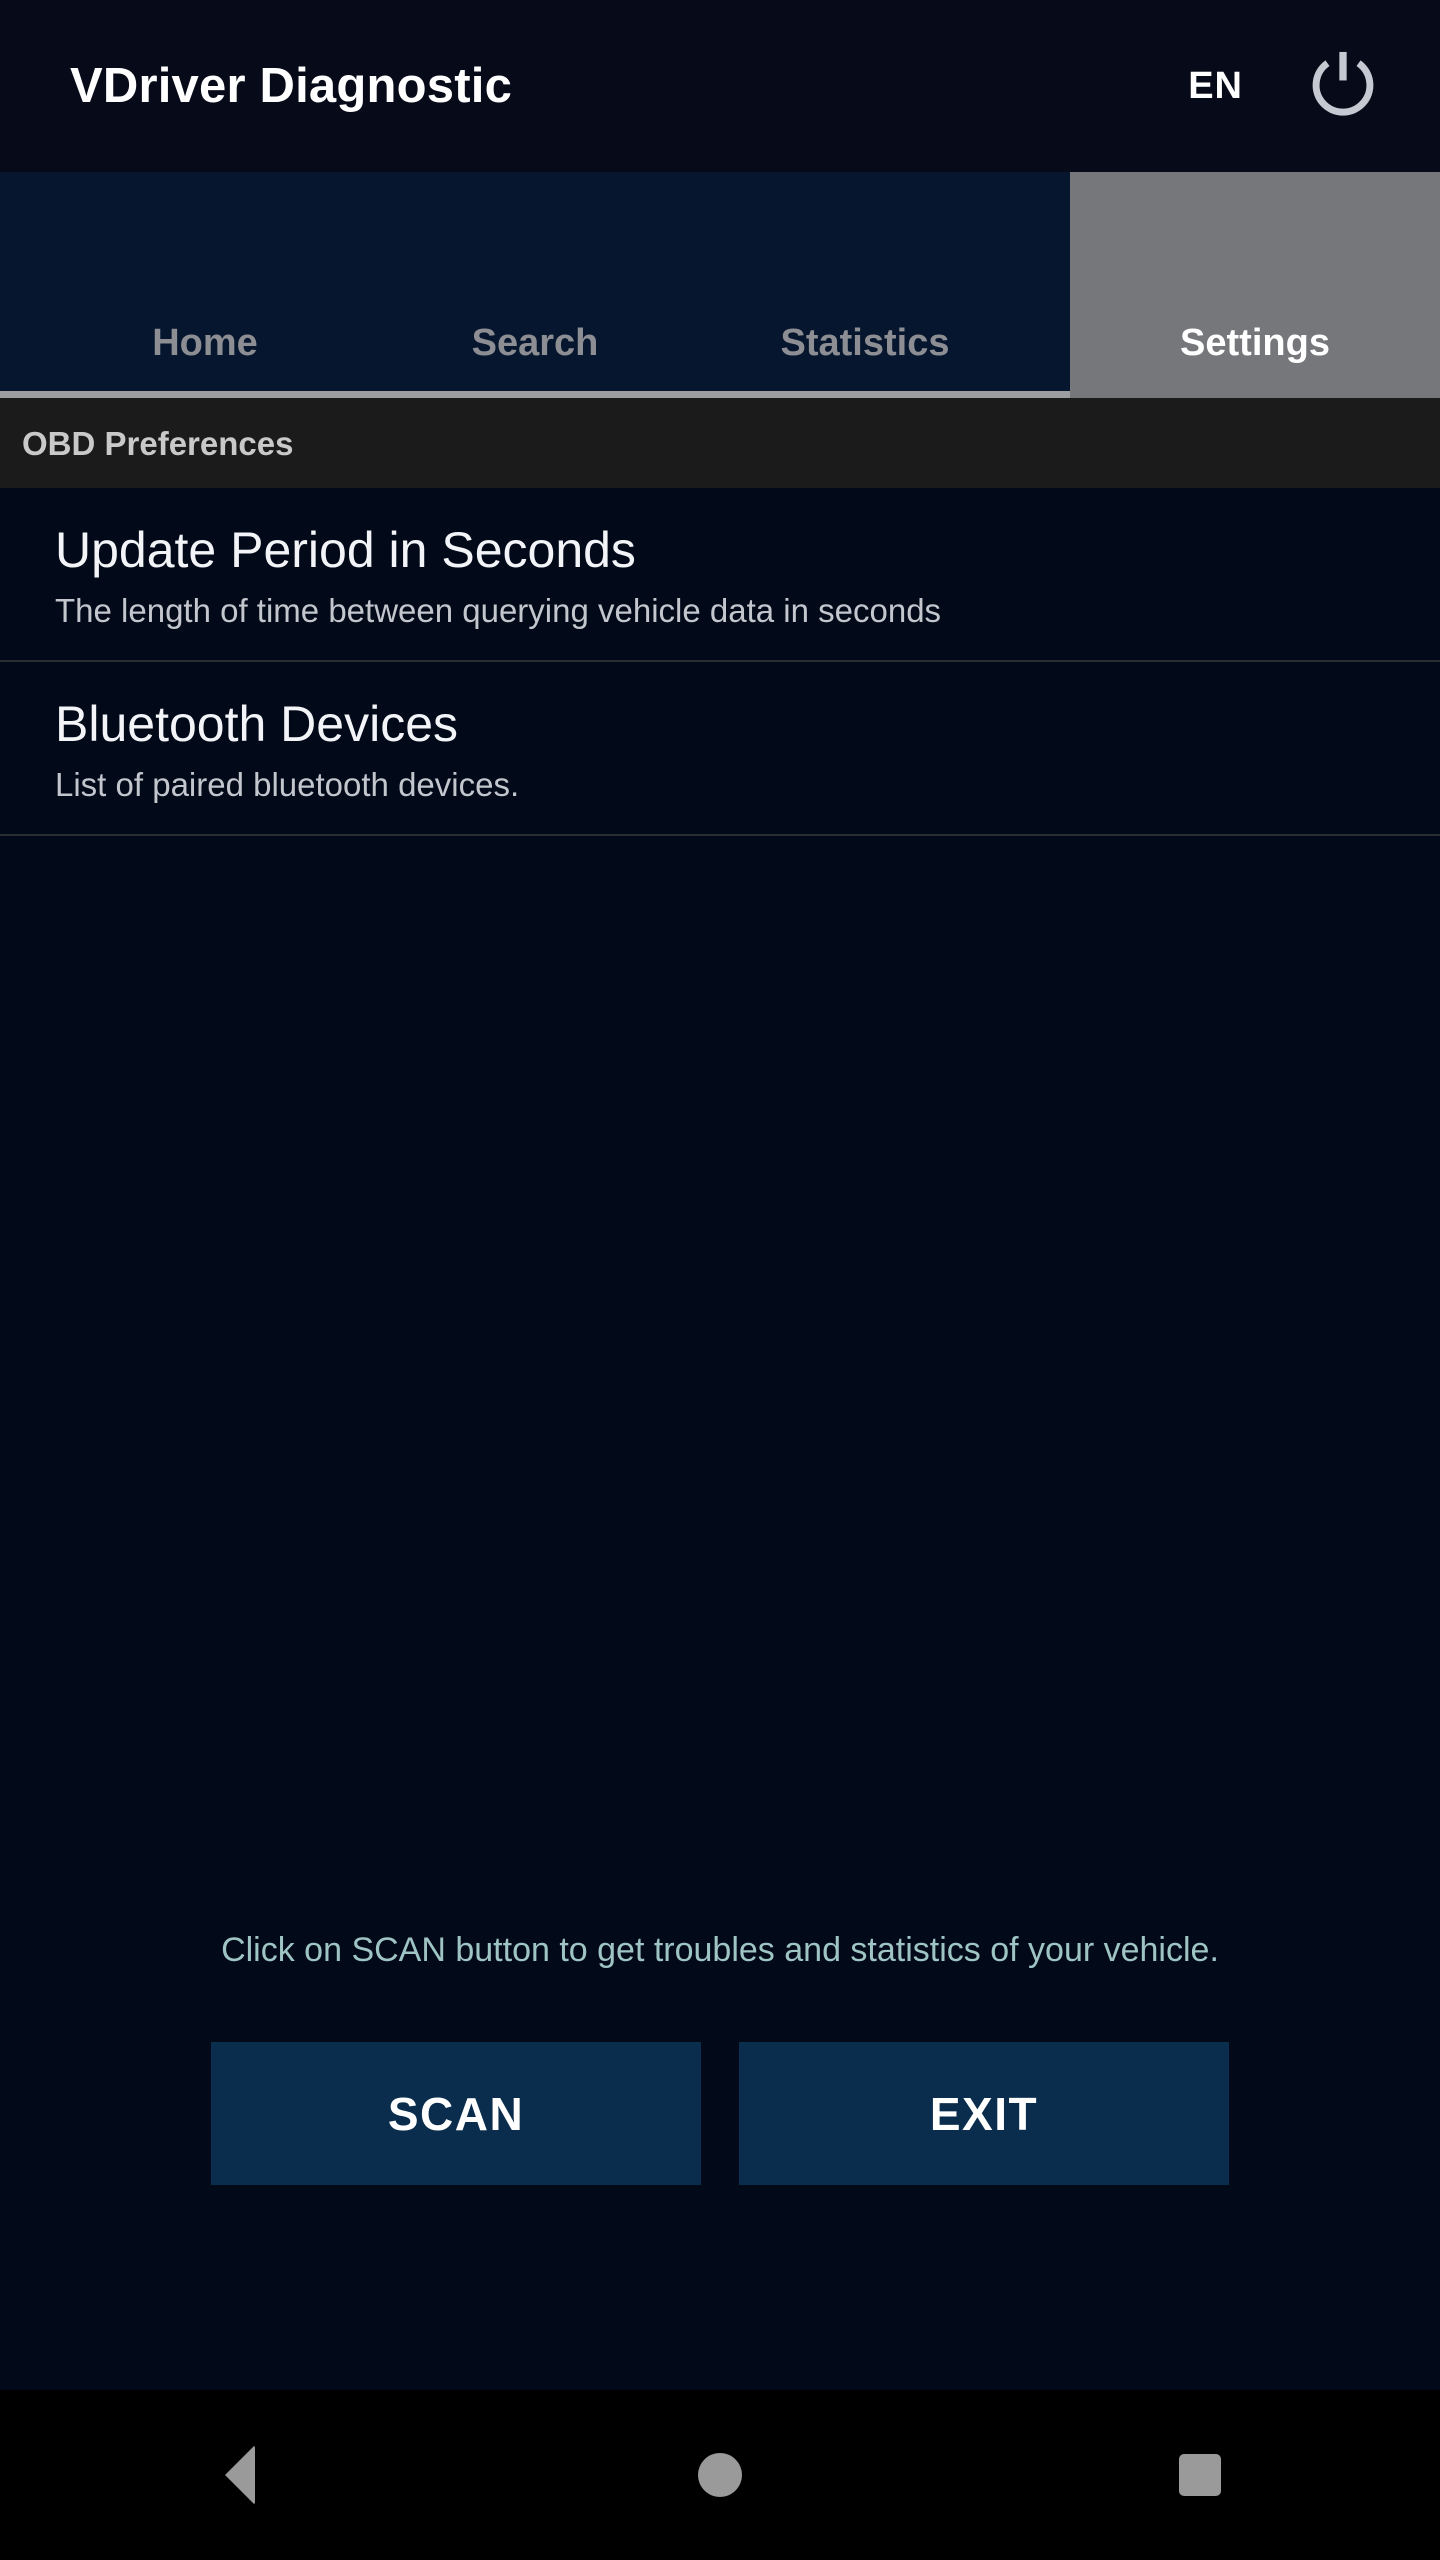 This screenshot has height=2560, width=1440. I want to click on preference-summary: List of paired bluetooth devices., so click(287, 784).